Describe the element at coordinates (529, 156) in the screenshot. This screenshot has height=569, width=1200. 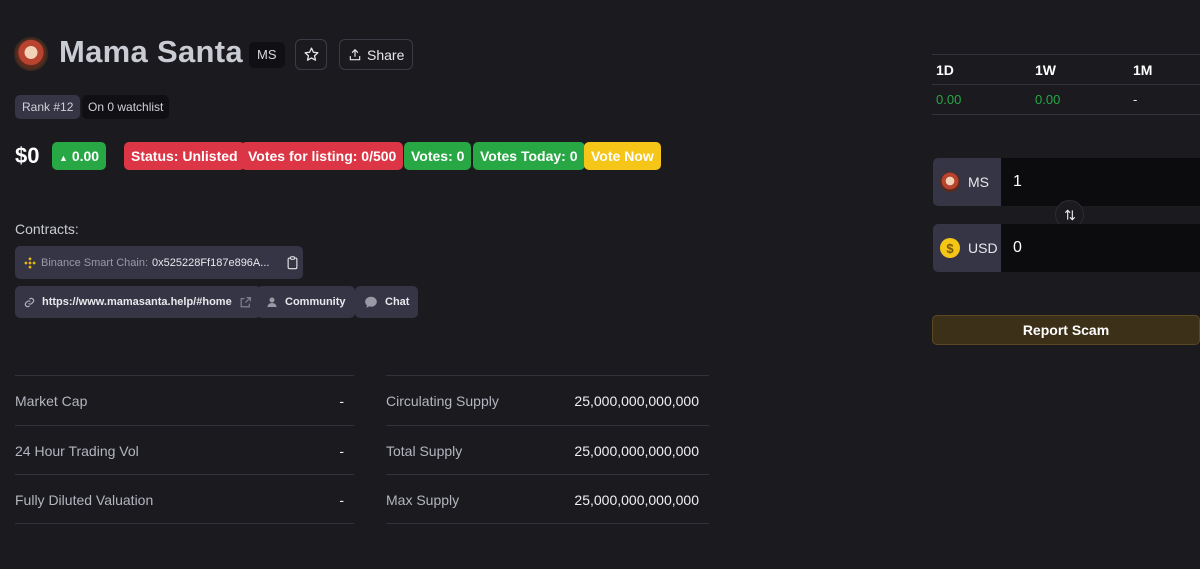
I see `votes-today-badge: Votes Today: 0` at that location.